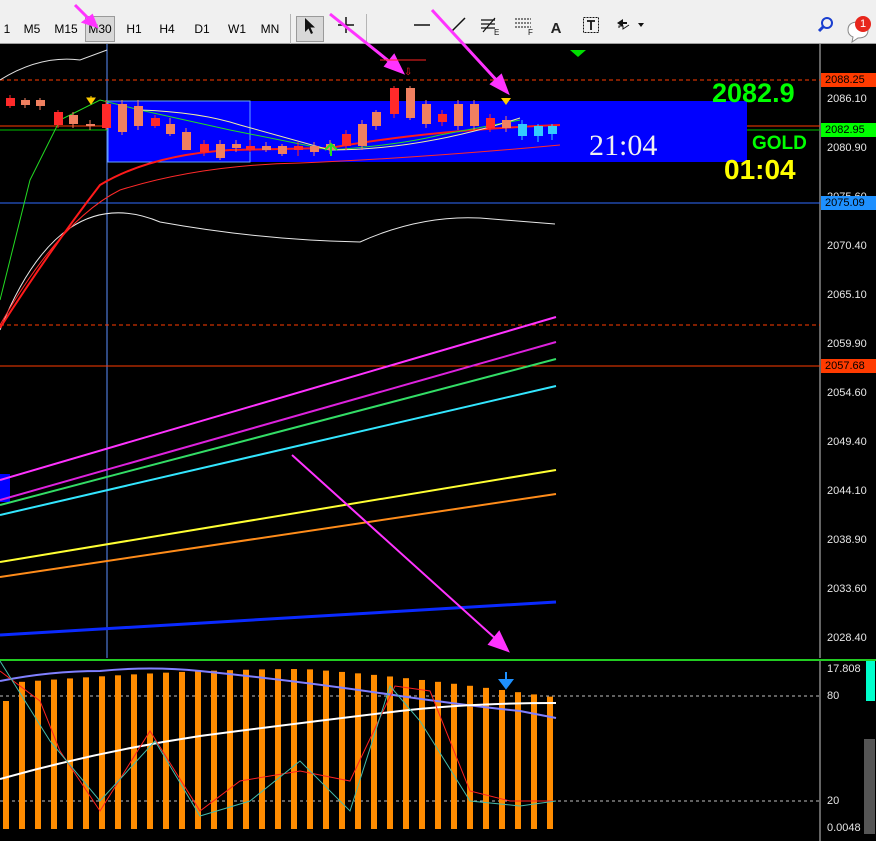  I want to click on price-label: 2038.90, so click(847, 540).